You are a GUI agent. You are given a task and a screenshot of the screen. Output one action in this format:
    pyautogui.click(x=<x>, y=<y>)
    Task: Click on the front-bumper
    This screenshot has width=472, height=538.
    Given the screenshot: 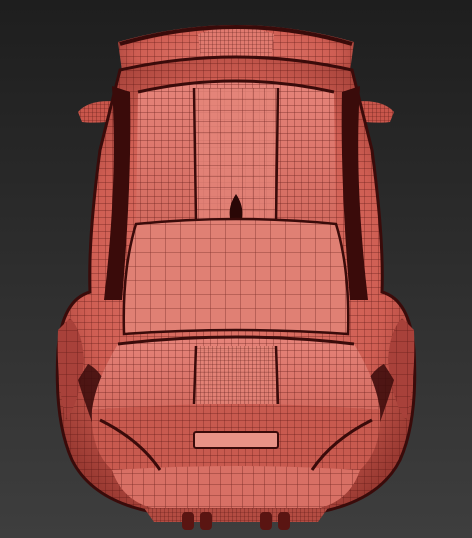 What is the action you would take?
    pyautogui.click(x=236, y=456)
    